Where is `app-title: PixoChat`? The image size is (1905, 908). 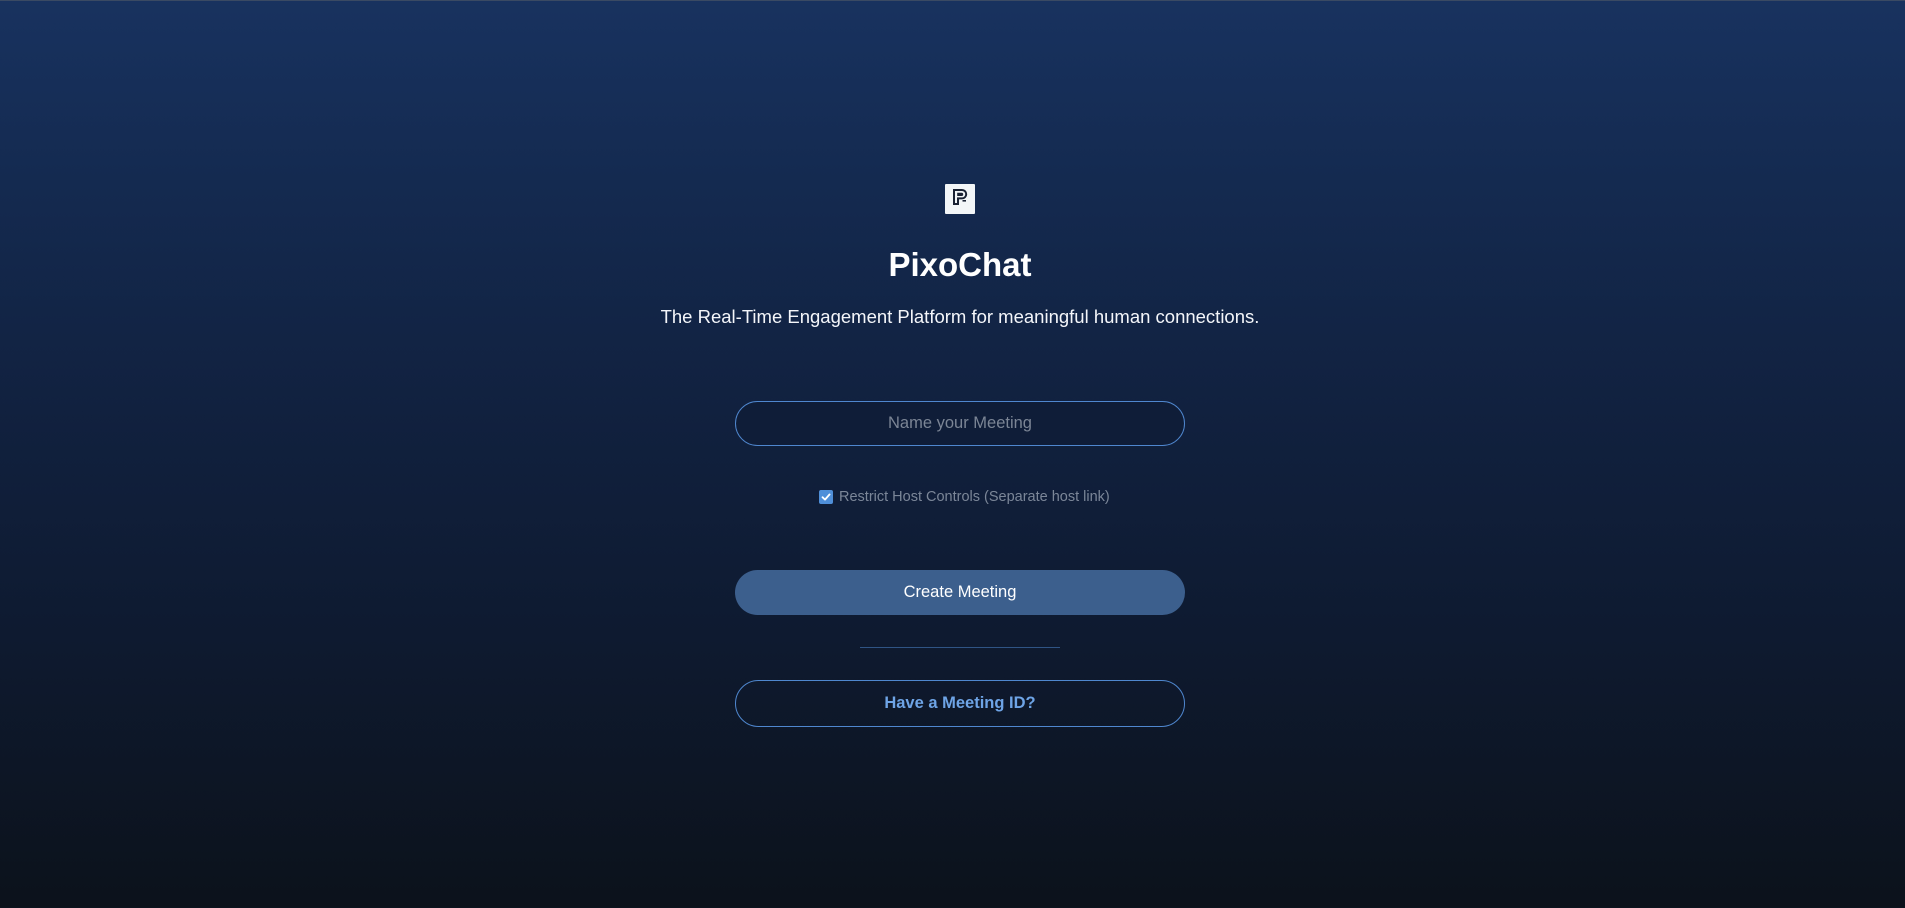 app-title: PixoChat is located at coordinates (960, 264).